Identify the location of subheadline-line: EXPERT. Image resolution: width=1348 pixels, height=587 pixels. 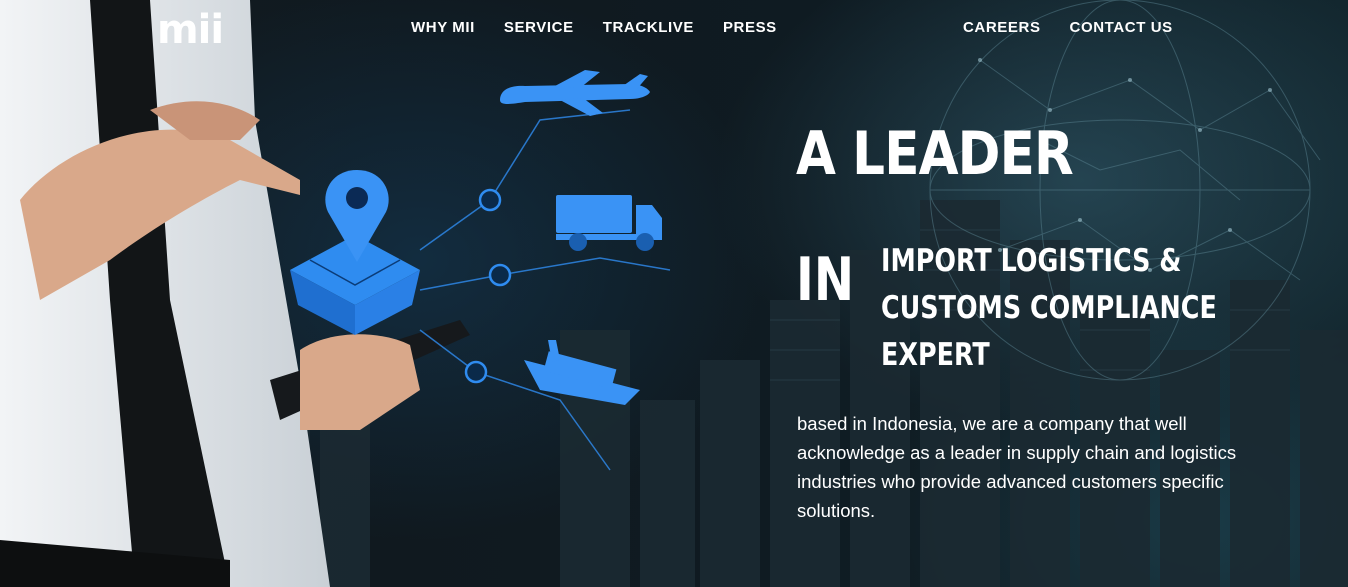
(935, 355).